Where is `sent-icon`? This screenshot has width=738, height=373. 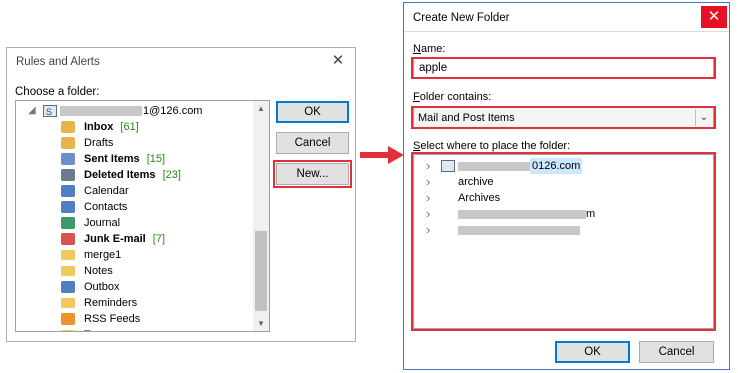
sent-icon is located at coordinates (68, 159).